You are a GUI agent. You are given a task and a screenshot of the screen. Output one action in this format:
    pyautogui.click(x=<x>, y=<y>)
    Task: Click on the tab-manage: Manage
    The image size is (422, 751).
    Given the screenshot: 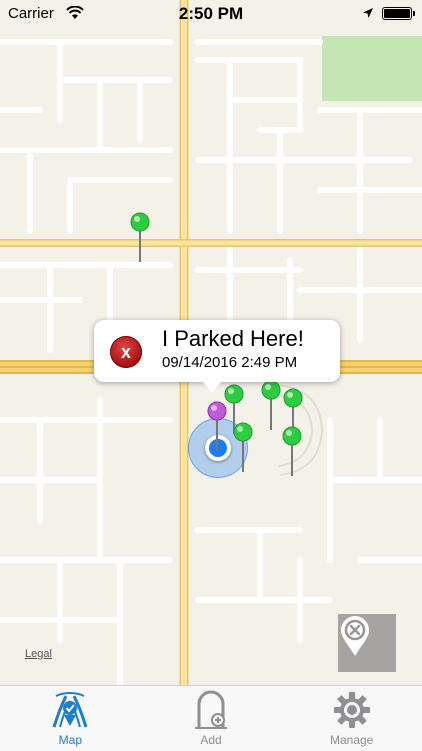 What is the action you would take?
    pyautogui.click(x=351, y=718)
    